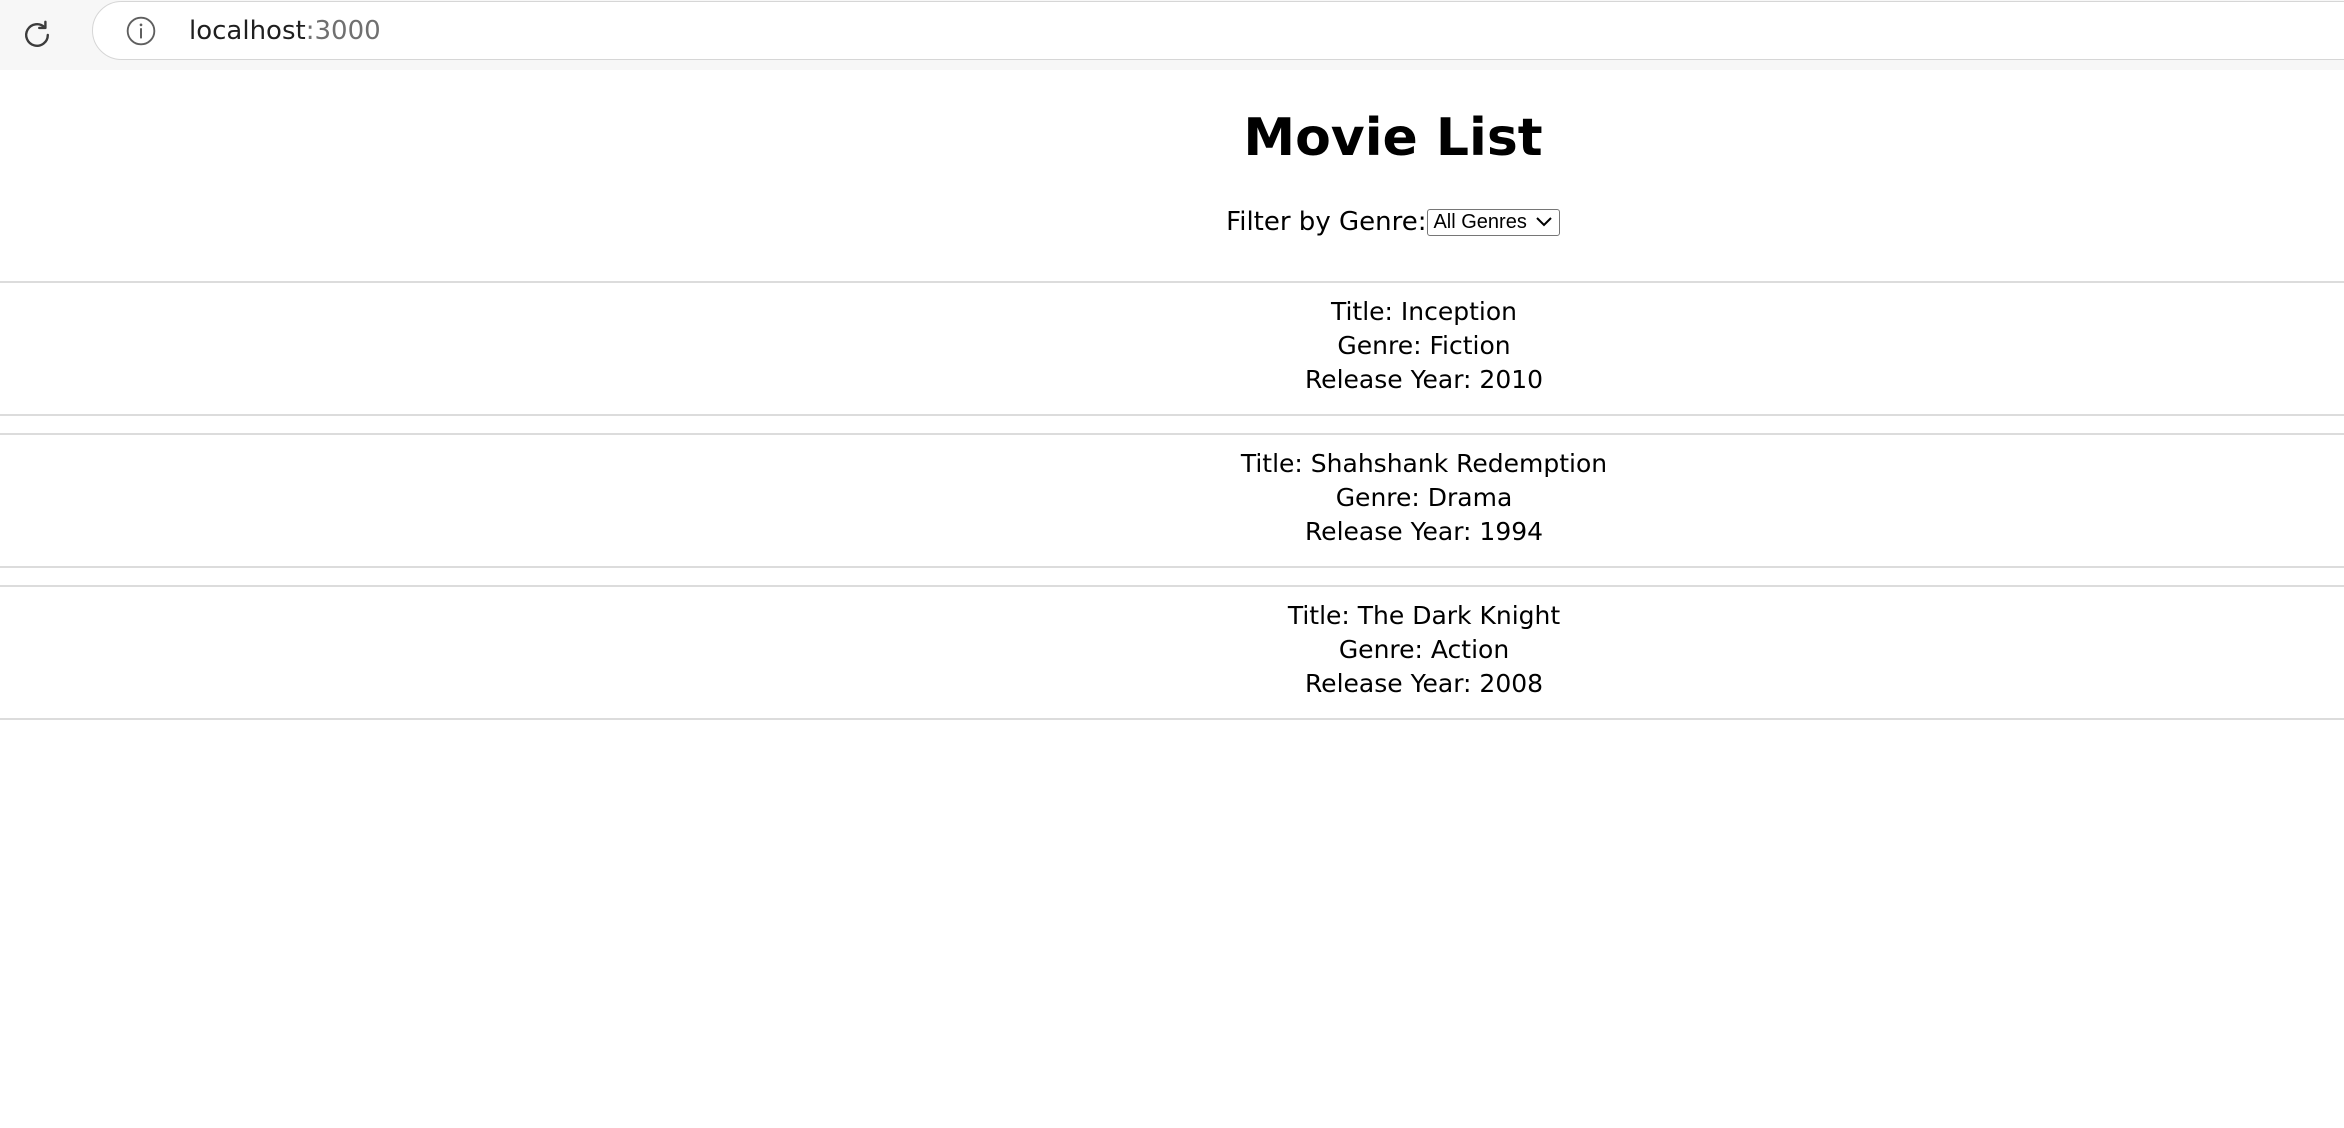  Describe the element at coordinates (1218, 30) in the screenshot. I see `address-bar: localhost:3000` at that location.